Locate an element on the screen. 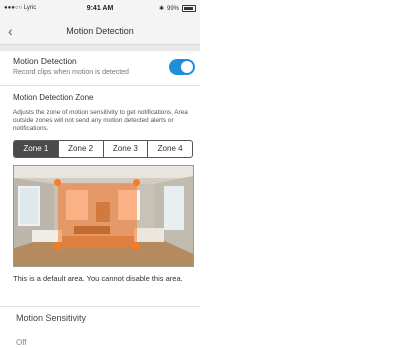 The width and height of the screenshot is (410, 348). toggle-knob is located at coordinates (187, 67).